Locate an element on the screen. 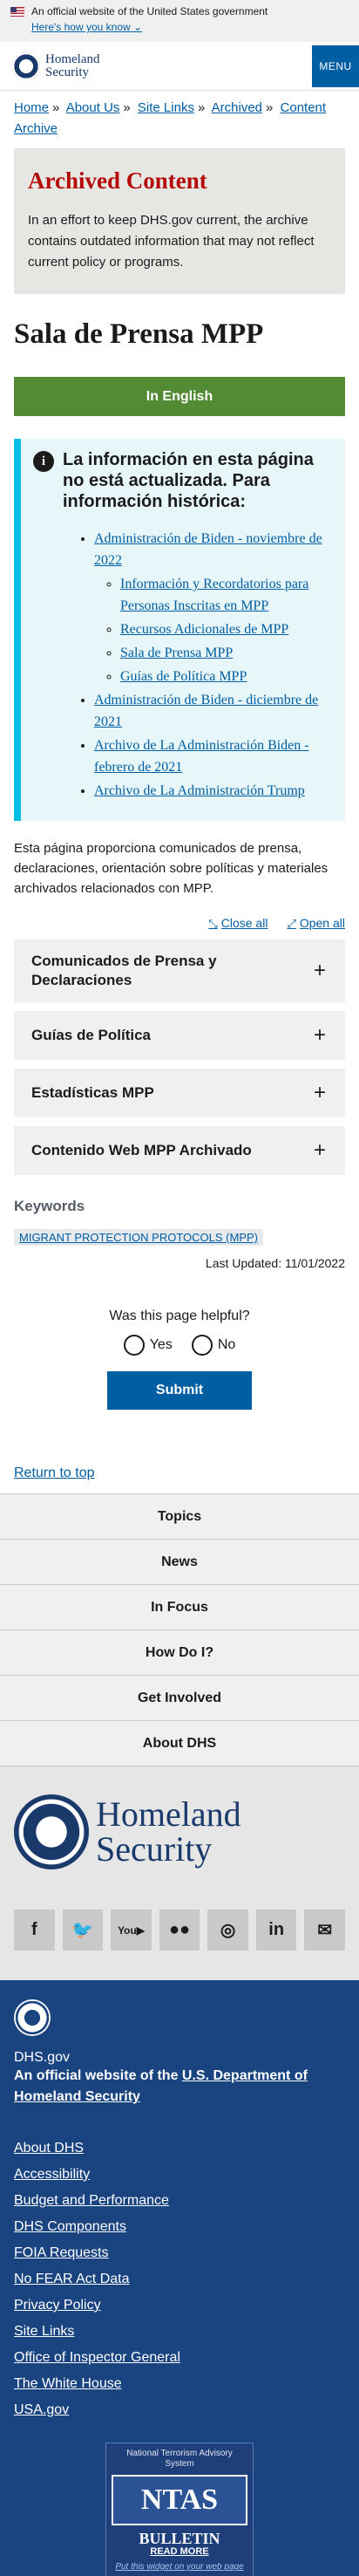  youtube-icon: You▶ is located at coordinates (131, 1930).